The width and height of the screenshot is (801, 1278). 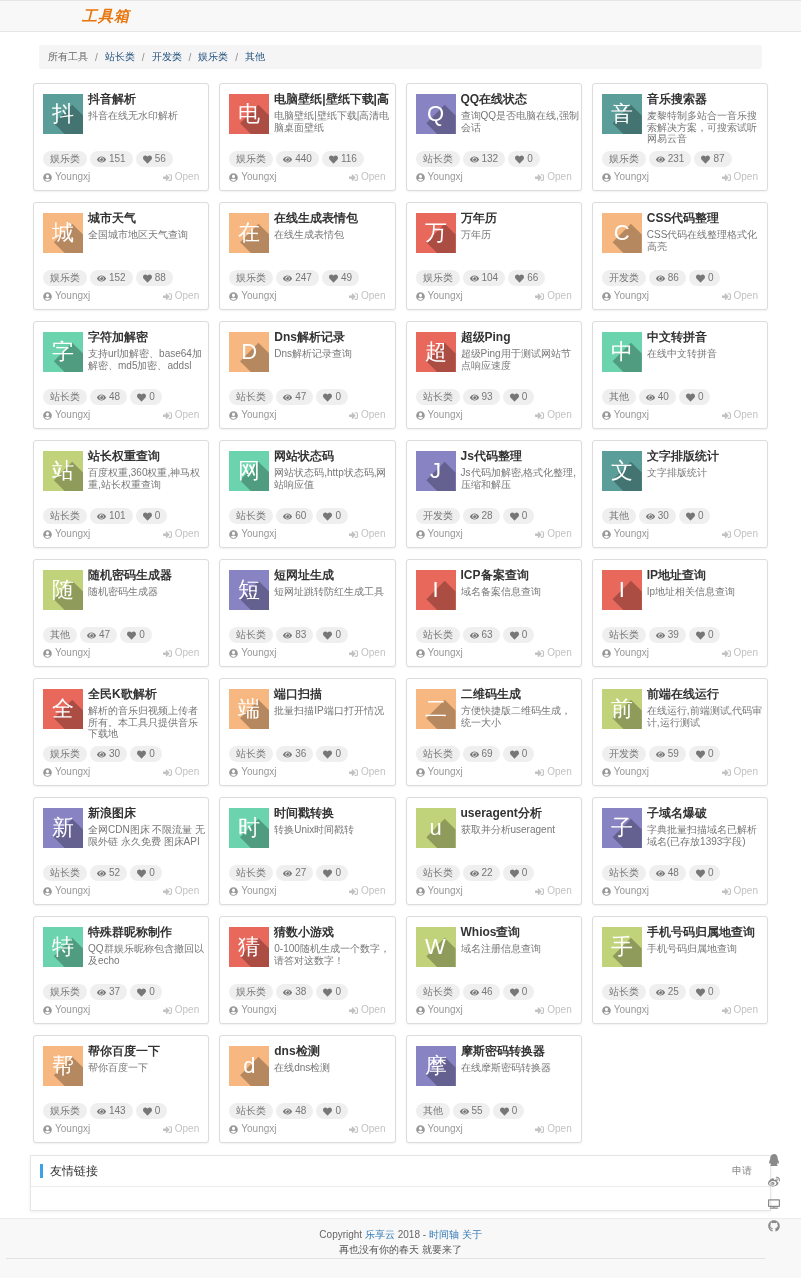 I want to click on tool-description: 全国城市地区天气查询, so click(x=138, y=235).